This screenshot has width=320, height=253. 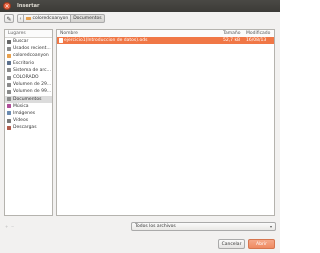 I want to click on sidebar-item: COLORADO, so click(x=28, y=77).